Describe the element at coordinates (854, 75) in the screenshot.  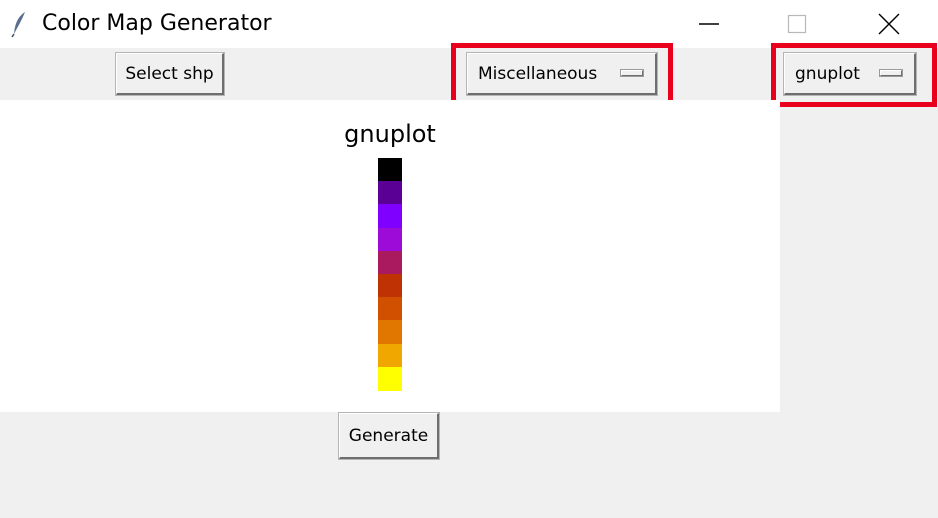
I see `highlight-box-colormap` at that location.